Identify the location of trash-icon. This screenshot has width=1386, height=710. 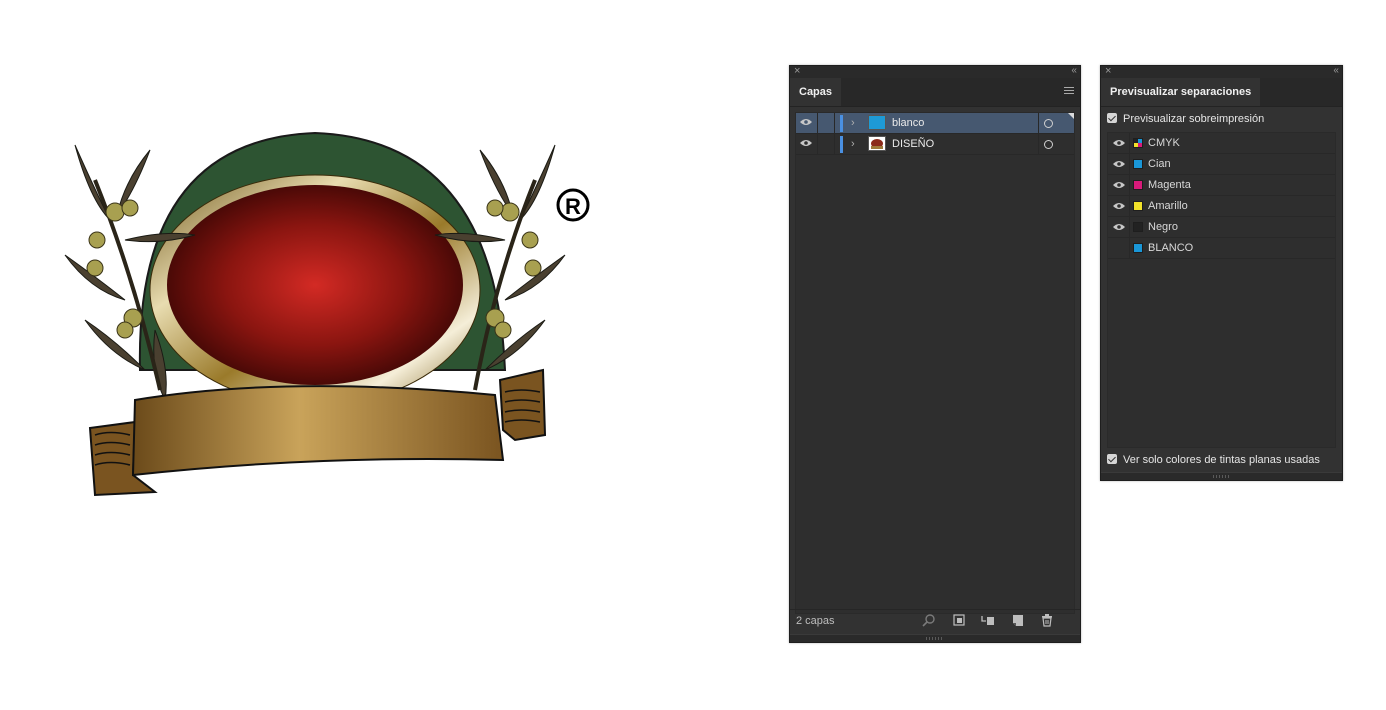
(1047, 620).